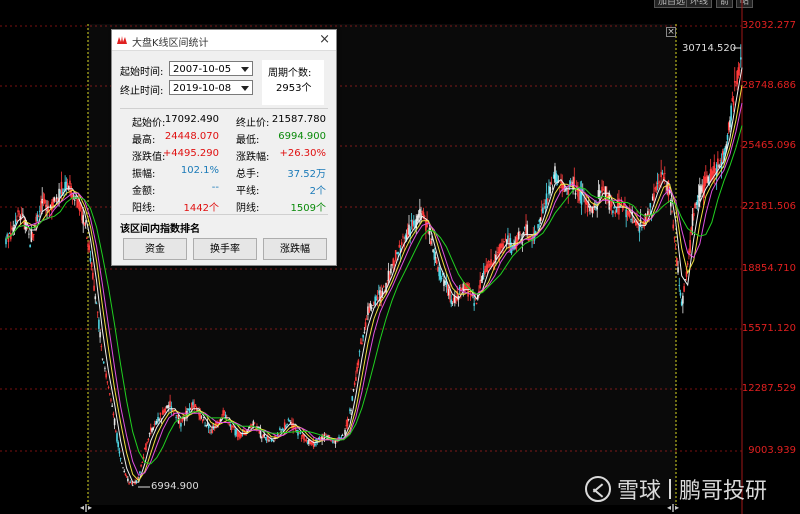  I want to click on y-axis-label: 25465.096, so click(768, 145).